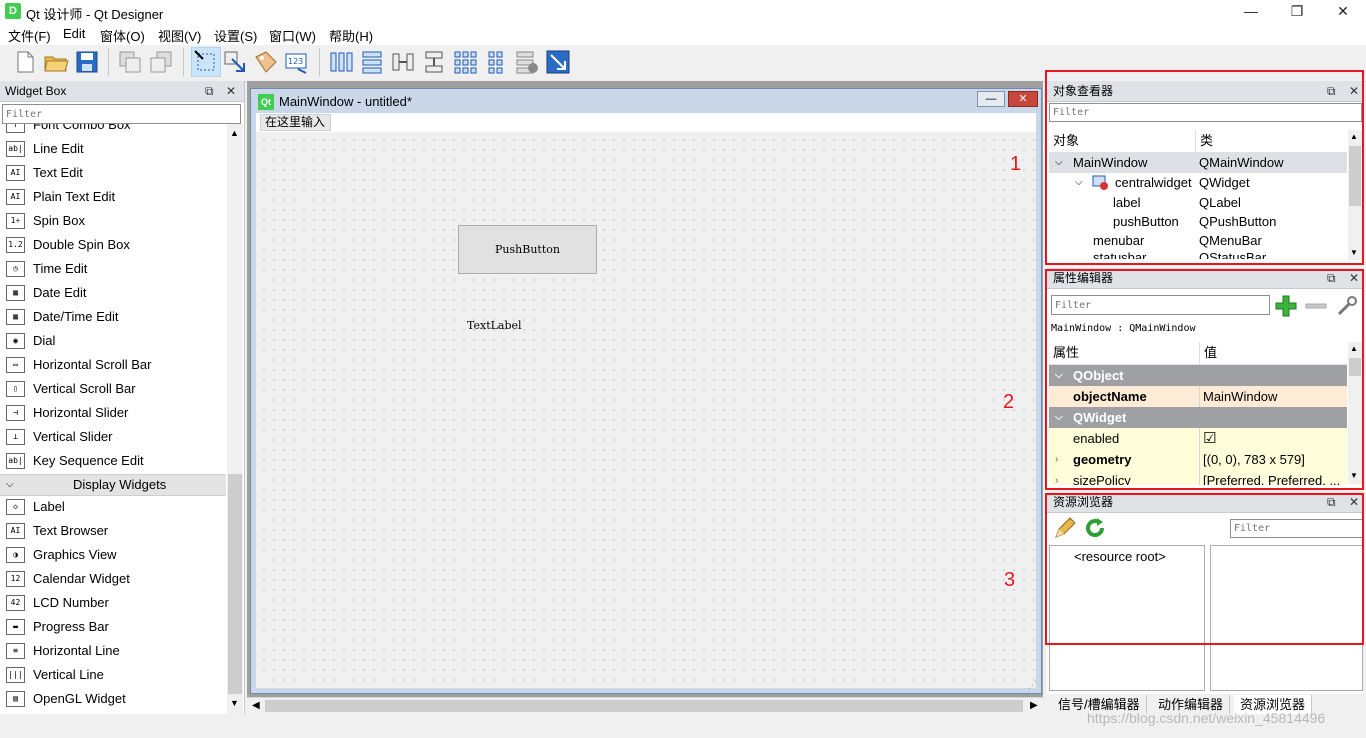 This screenshot has width=1366, height=738. What do you see at coordinates (1066, 353) in the screenshot?
I see `column-property: 属性` at bounding box center [1066, 353].